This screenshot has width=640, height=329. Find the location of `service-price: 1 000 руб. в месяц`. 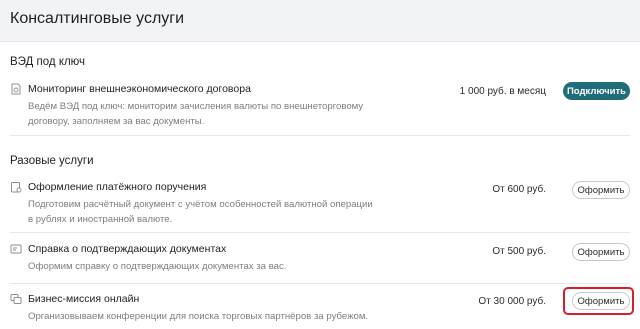

service-price: 1 000 руб. в месяц is located at coordinates (502, 91).